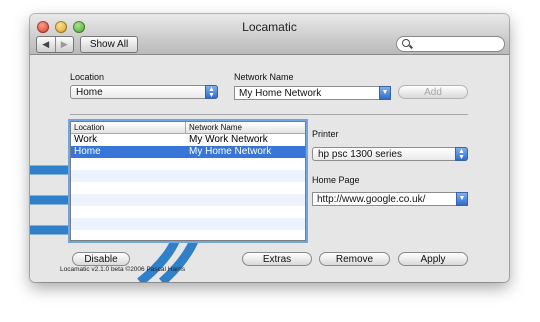 The height and width of the screenshot is (322, 540). Describe the element at coordinates (456, 44) in the screenshot. I see `search-input` at that location.